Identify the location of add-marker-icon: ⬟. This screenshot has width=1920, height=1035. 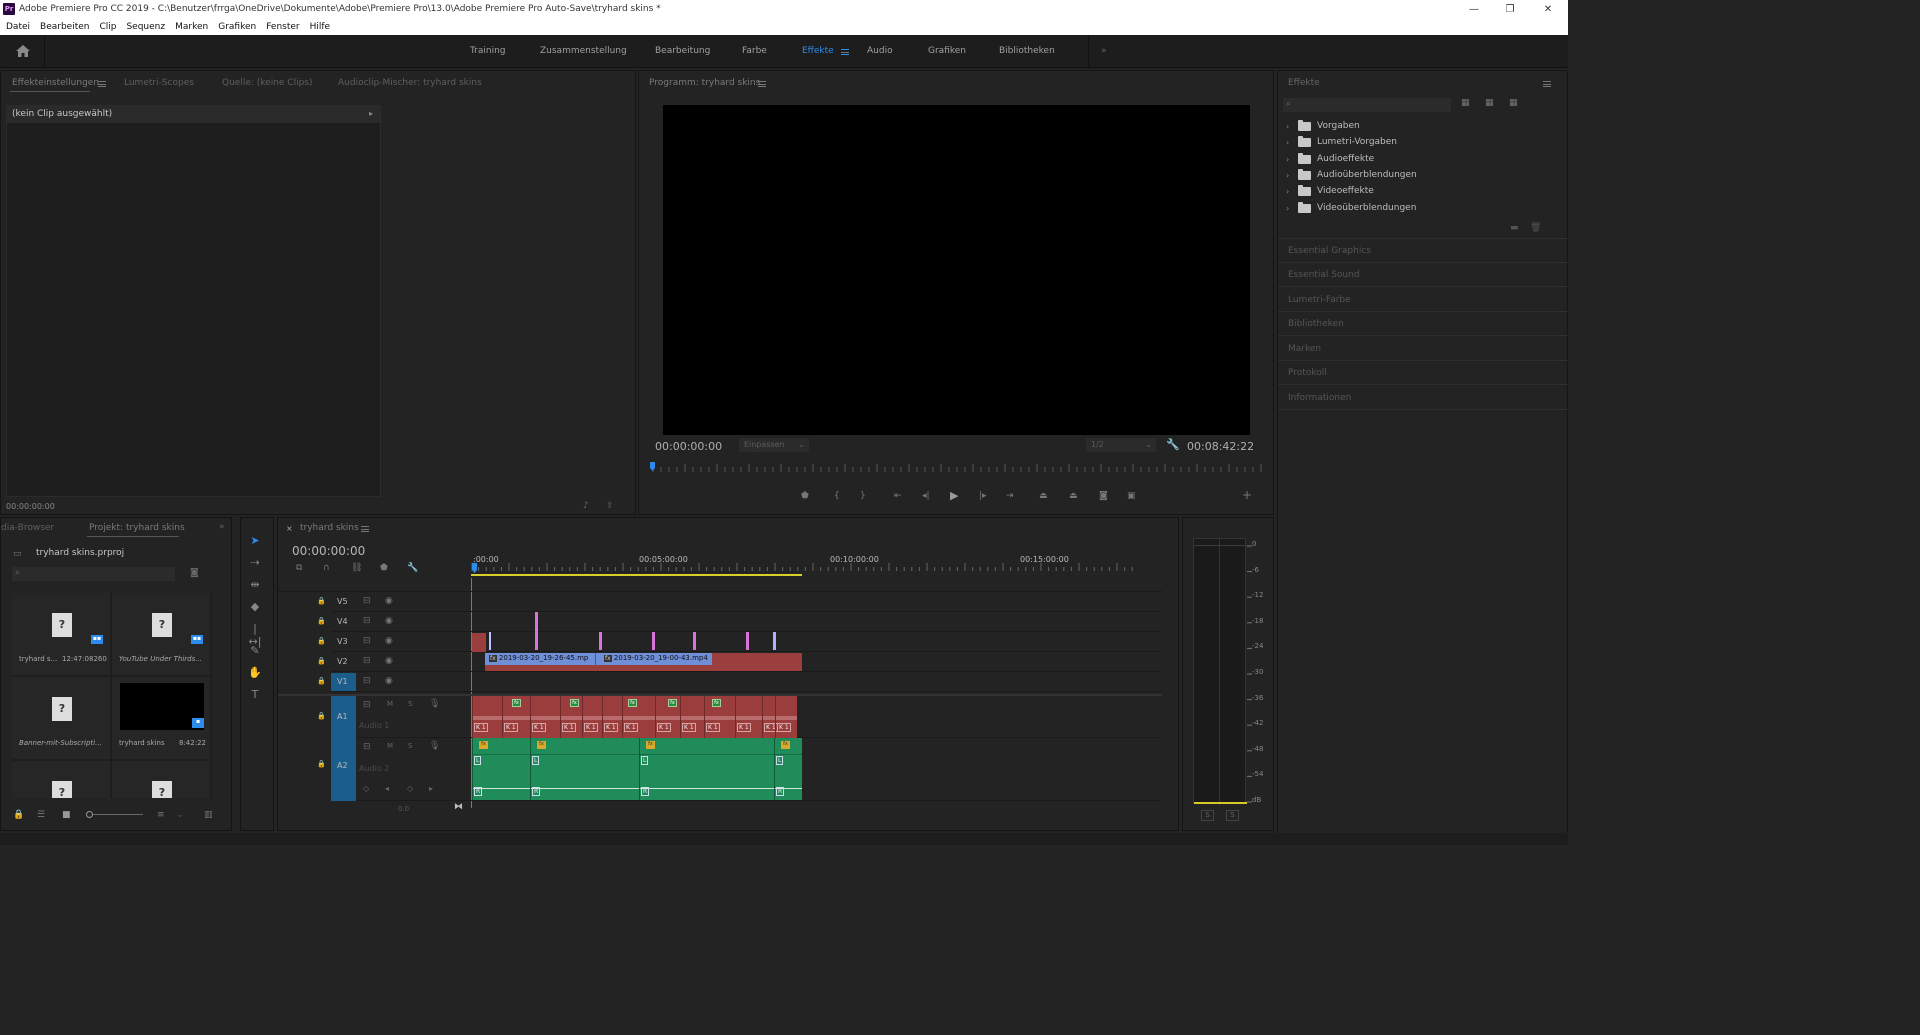
(805, 496).